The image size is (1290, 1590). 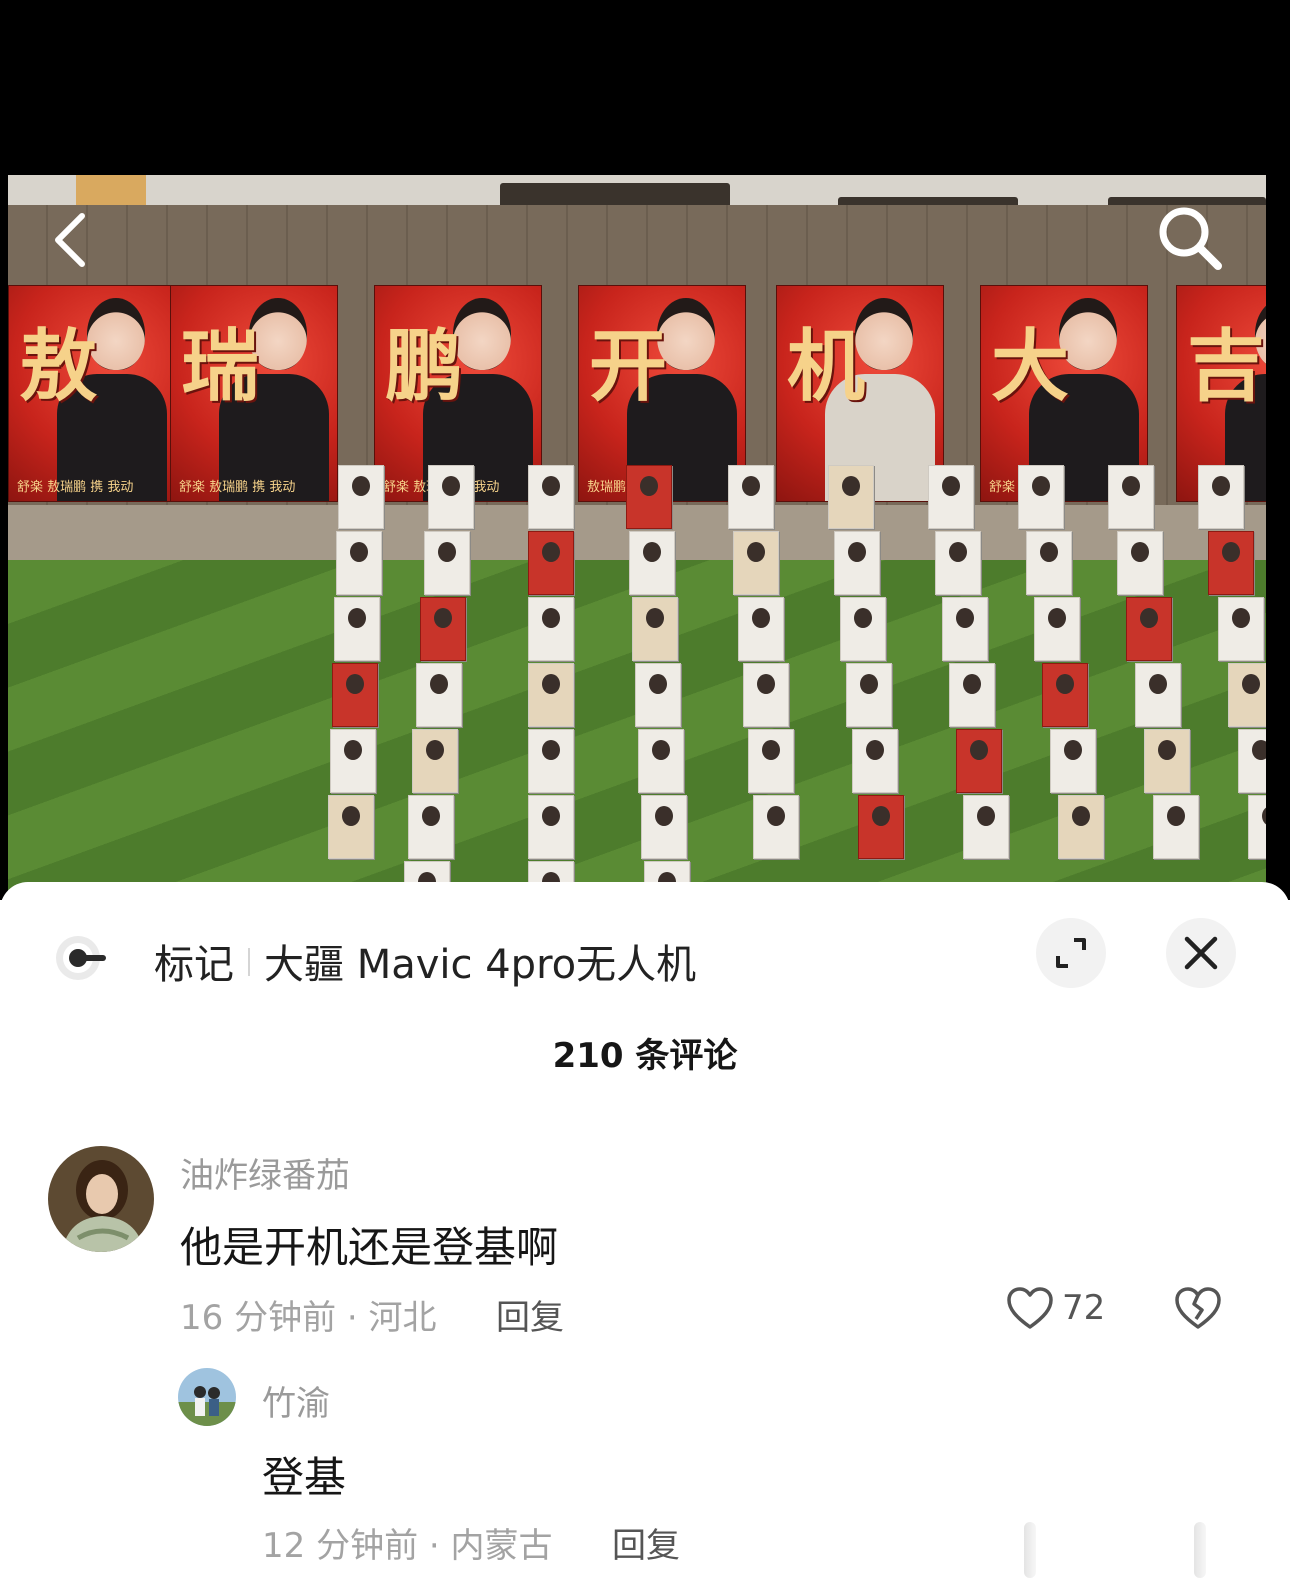 I want to click on back-button, so click(x=70, y=242).